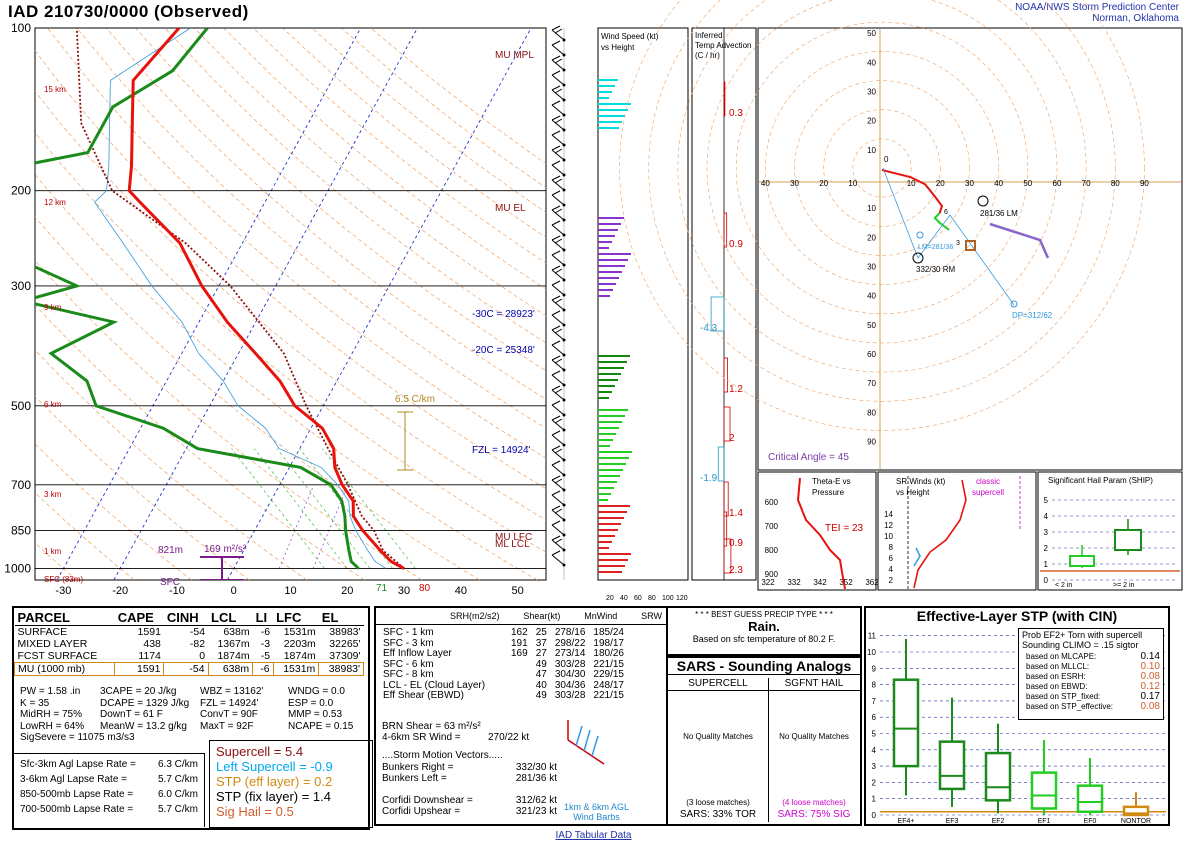 The height and width of the screenshot is (844, 1187). I want to click on ship-ytick: 4, so click(1046, 516).